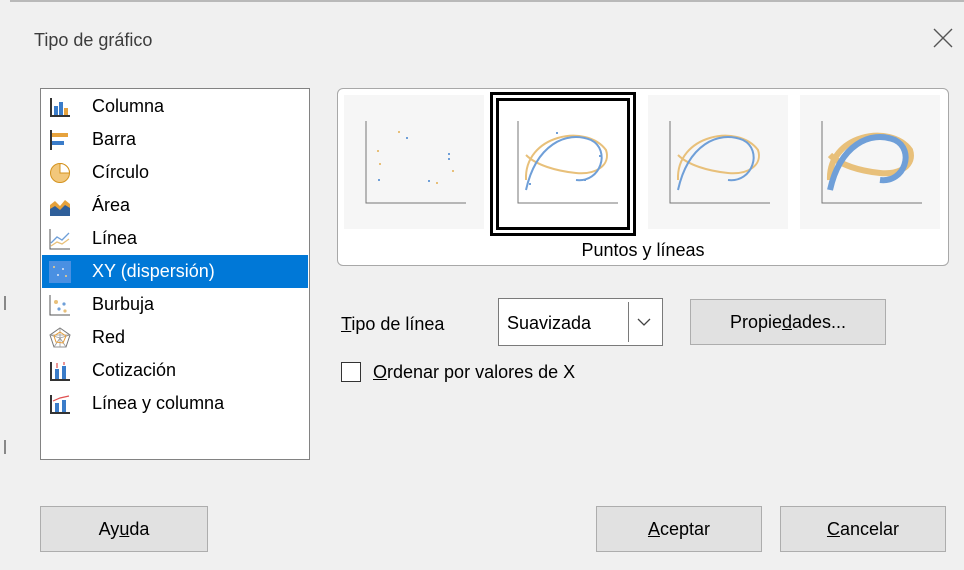 The image size is (964, 570). I want to click on line-chart-icon, so click(60, 239).